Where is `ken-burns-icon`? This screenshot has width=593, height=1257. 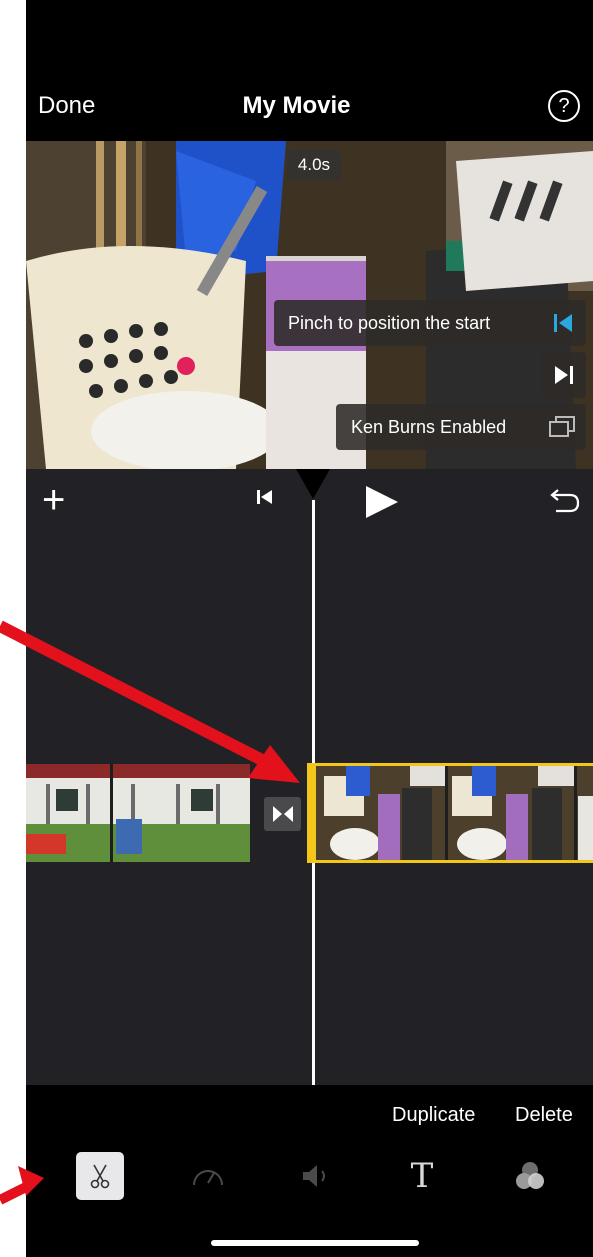
ken-burns-icon is located at coordinates (562, 426).